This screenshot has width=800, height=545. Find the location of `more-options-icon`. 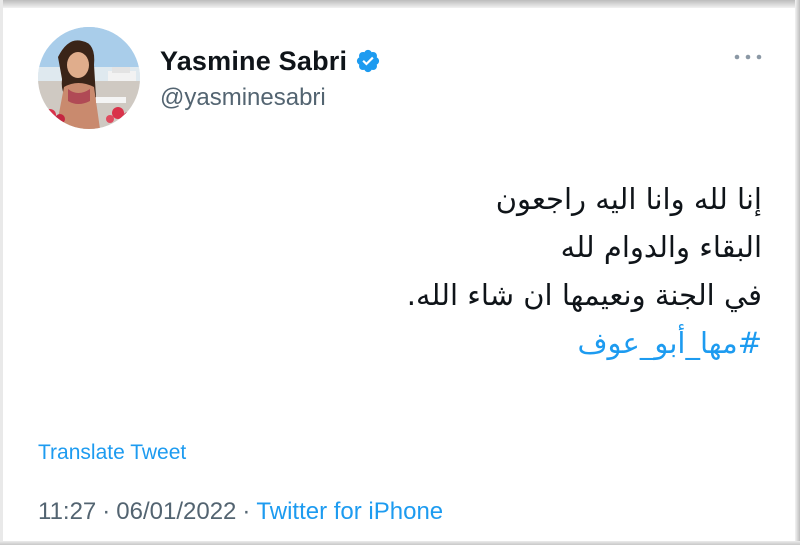

more-options-icon is located at coordinates (748, 57).